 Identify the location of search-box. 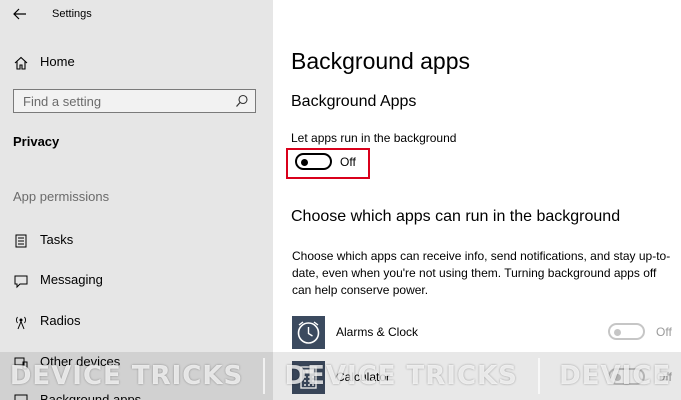
(134, 101).